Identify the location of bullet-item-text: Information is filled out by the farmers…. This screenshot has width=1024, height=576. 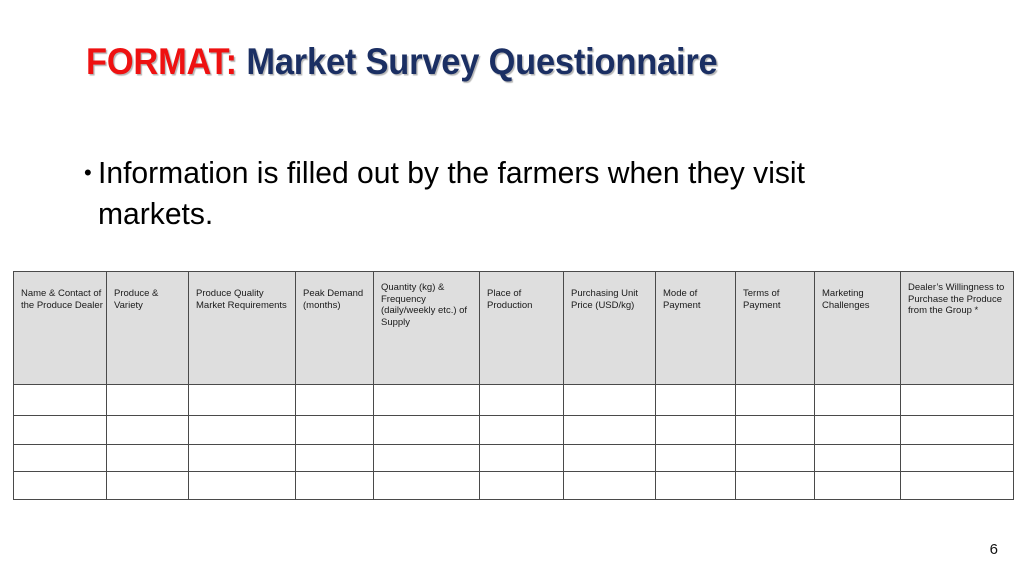
(451, 193).